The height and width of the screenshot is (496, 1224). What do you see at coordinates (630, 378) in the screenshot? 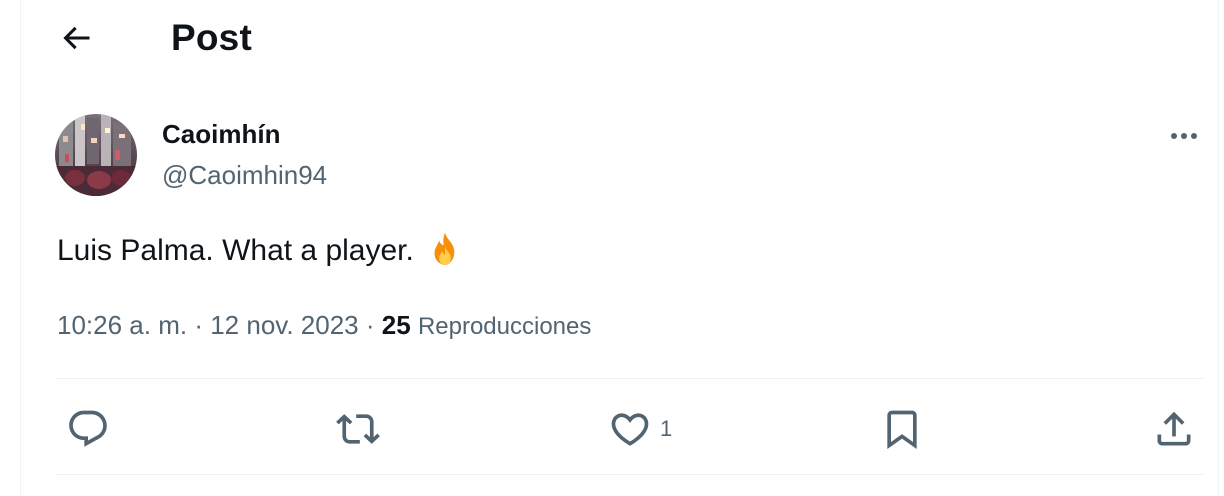
I see `divider-top` at bounding box center [630, 378].